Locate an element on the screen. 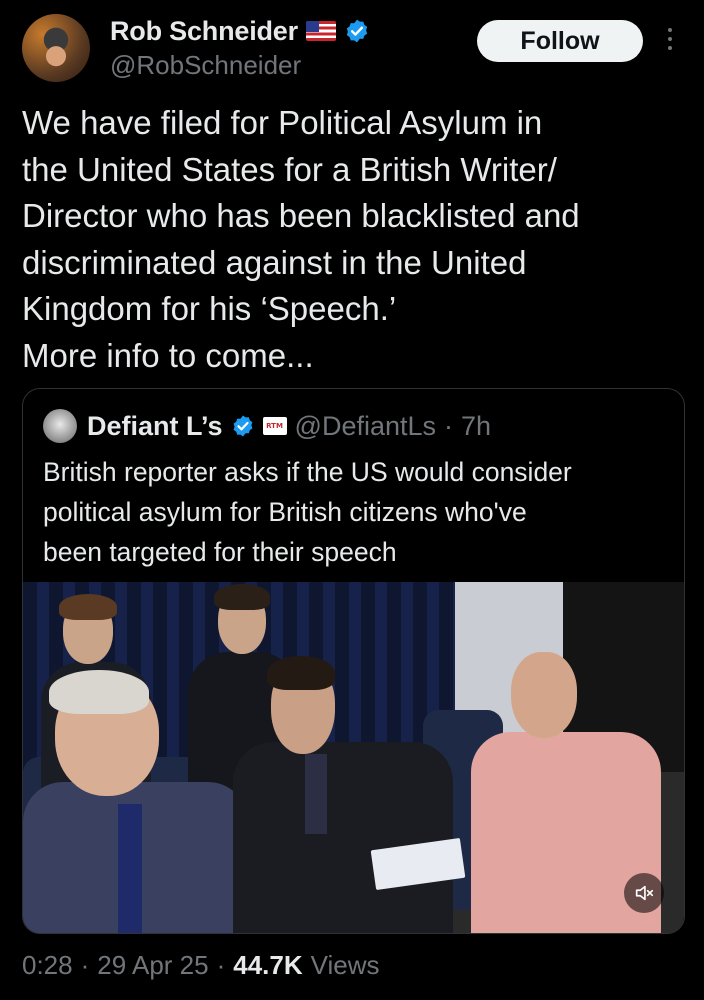 The width and height of the screenshot is (704, 1000). quoted-tweet-header: Defiant L’s RTM @DefiantLs · 7h is located at coordinates (289, 426).